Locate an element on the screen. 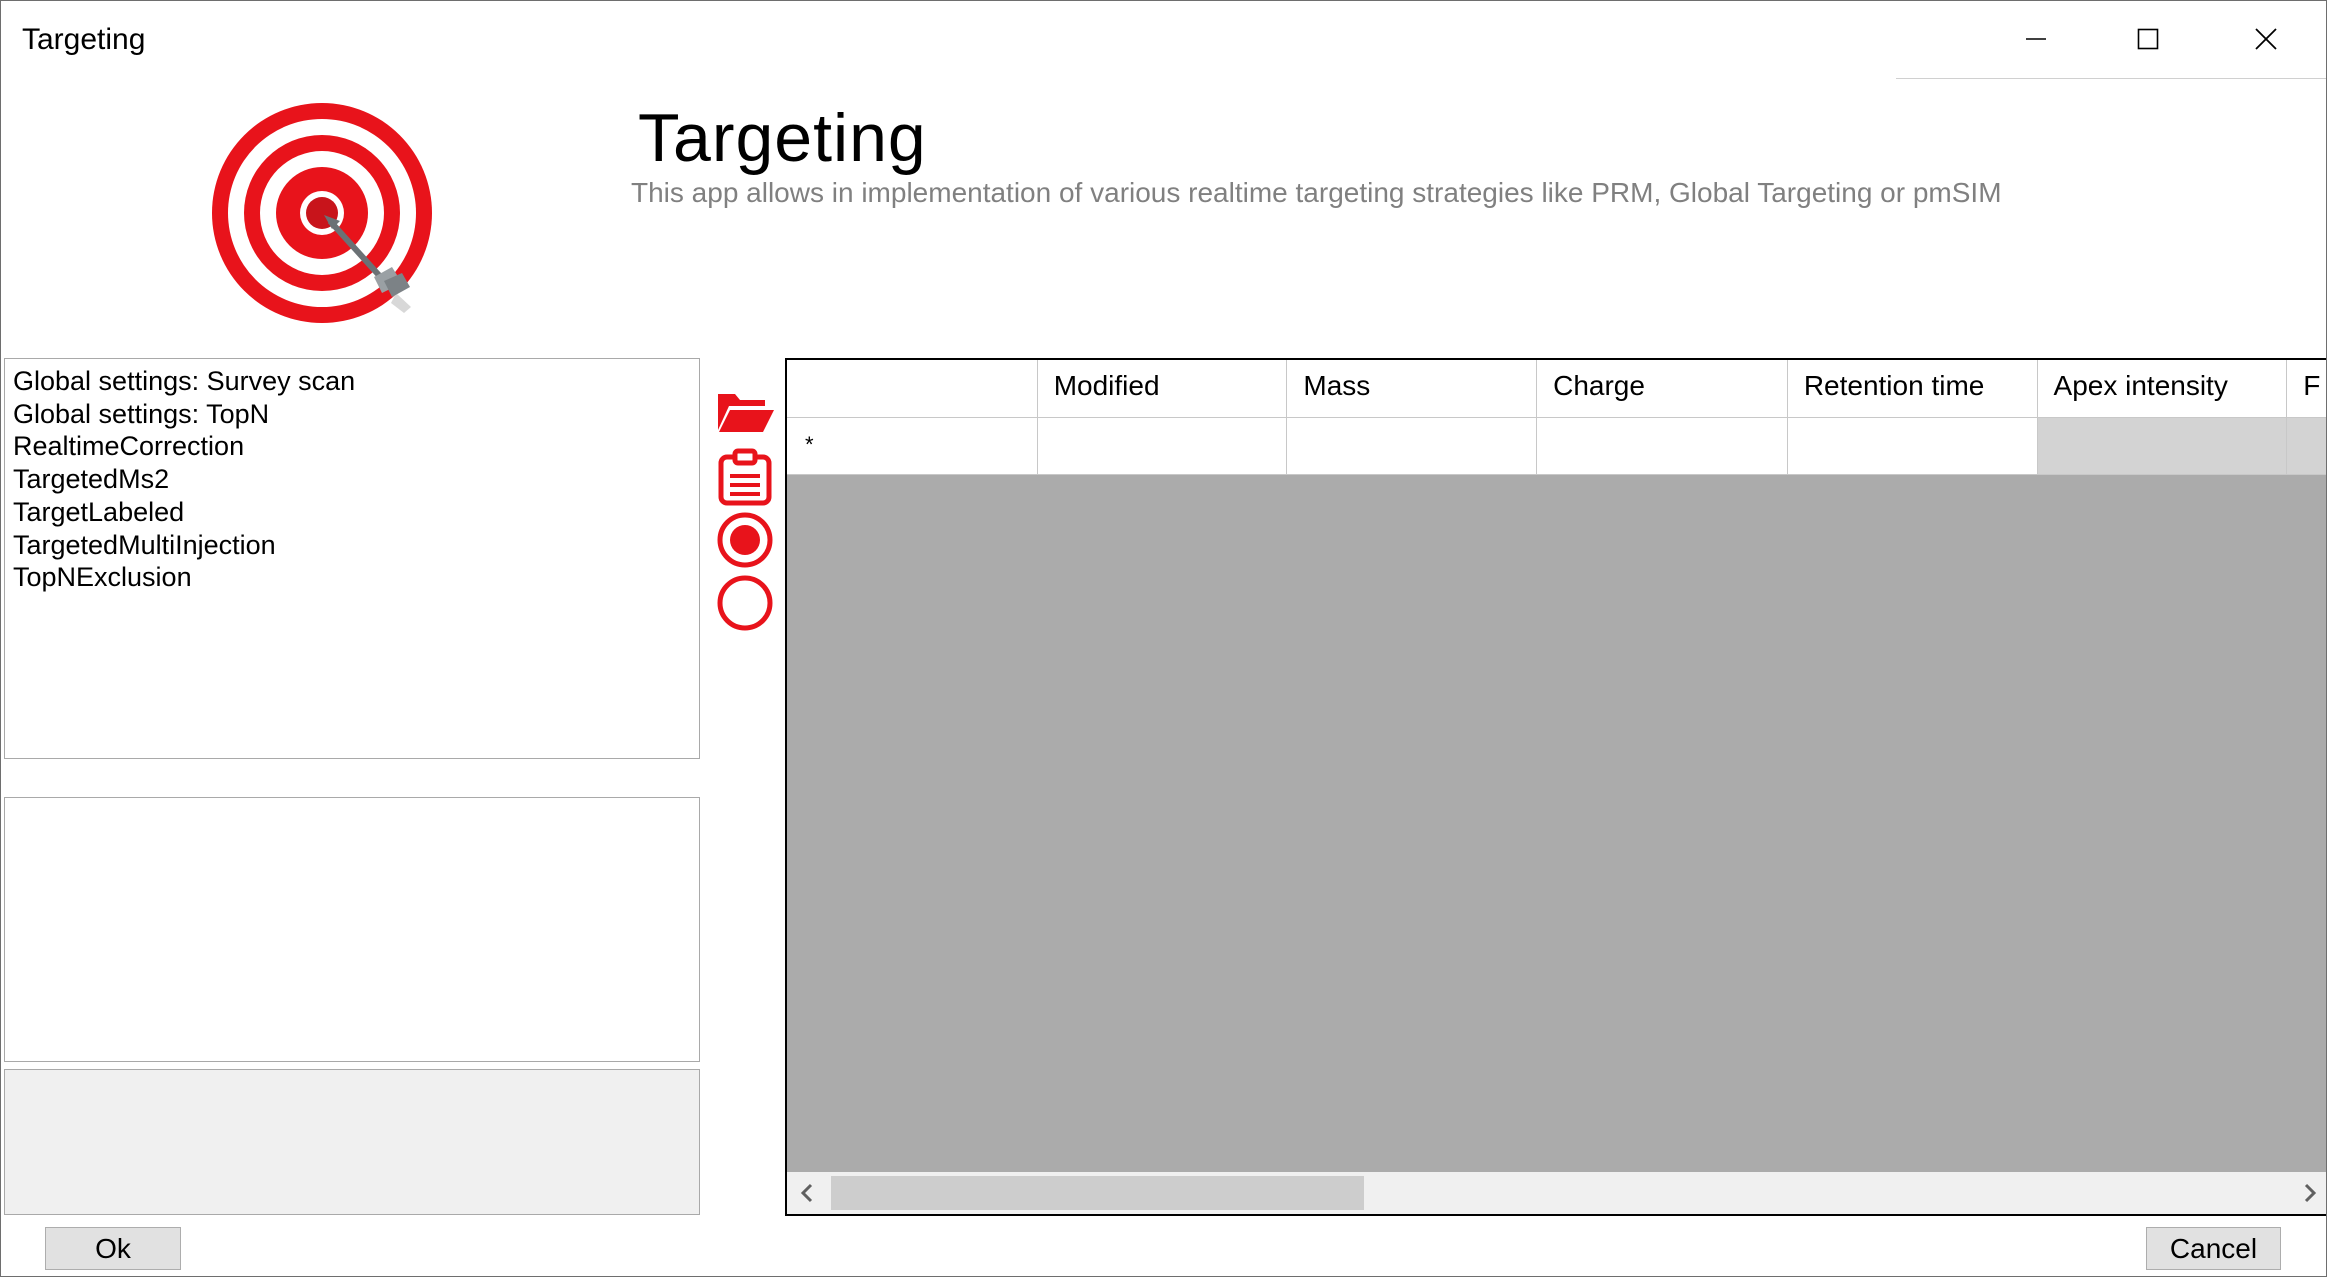  list-item: TargetedMultiInjection is located at coordinates (356, 545).